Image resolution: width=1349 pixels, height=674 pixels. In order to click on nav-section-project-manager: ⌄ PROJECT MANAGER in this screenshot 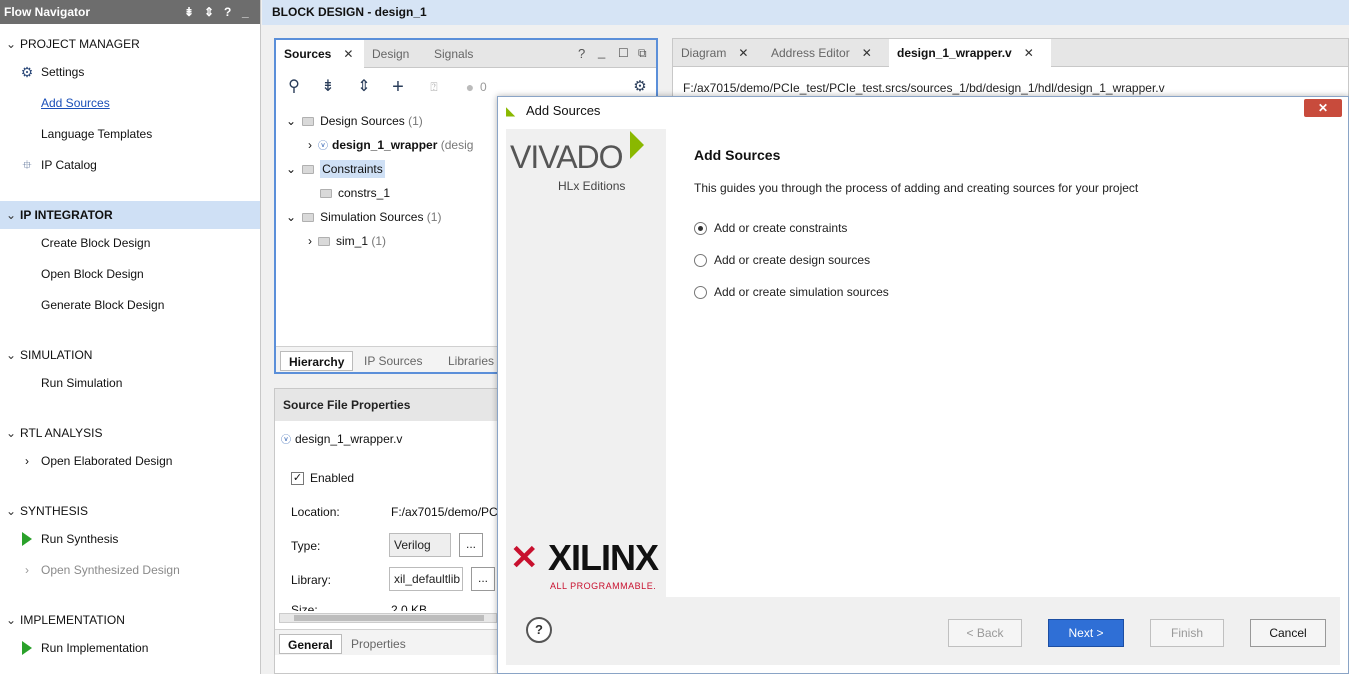, I will do `click(130, 44)`.